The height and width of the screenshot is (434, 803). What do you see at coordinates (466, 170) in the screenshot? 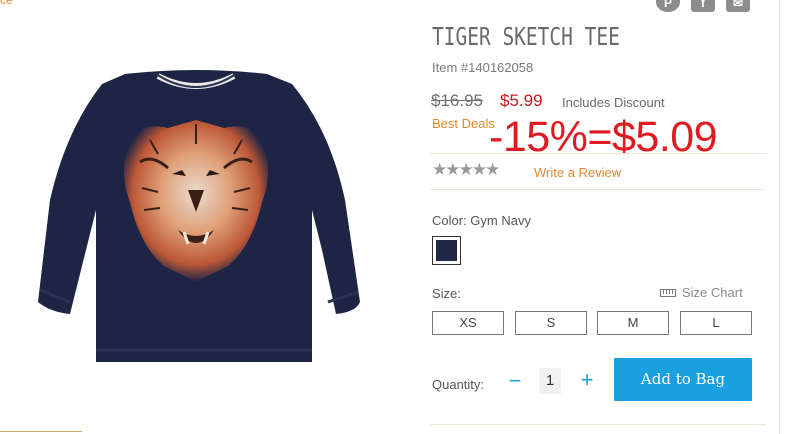
I see `rating-stars: ★★★★★` at bounding box center [466, 170].